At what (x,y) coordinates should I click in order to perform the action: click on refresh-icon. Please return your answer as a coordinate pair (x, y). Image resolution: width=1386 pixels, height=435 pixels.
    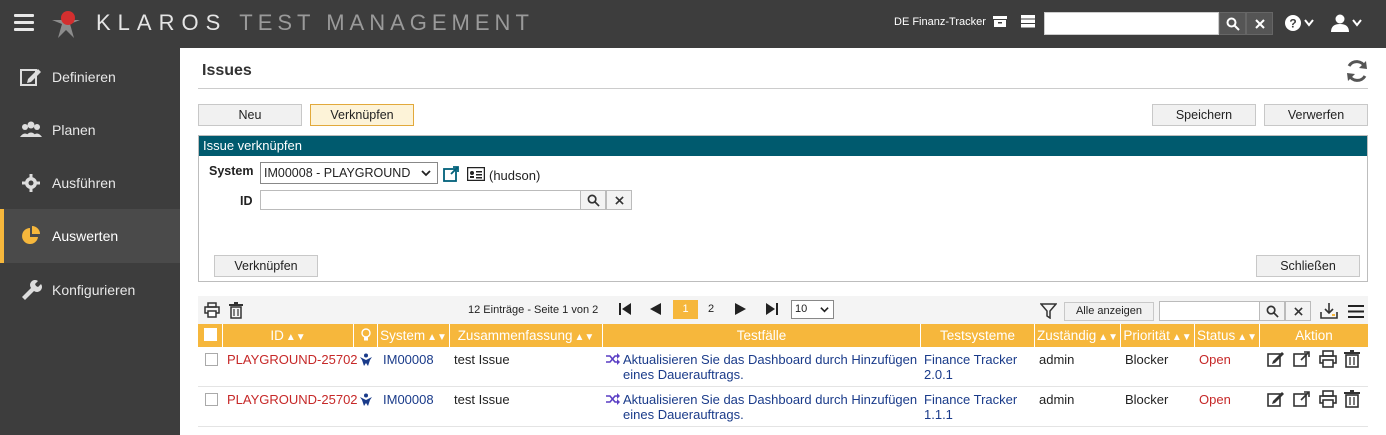
    Looking at the image, I should click on (1357, 71).